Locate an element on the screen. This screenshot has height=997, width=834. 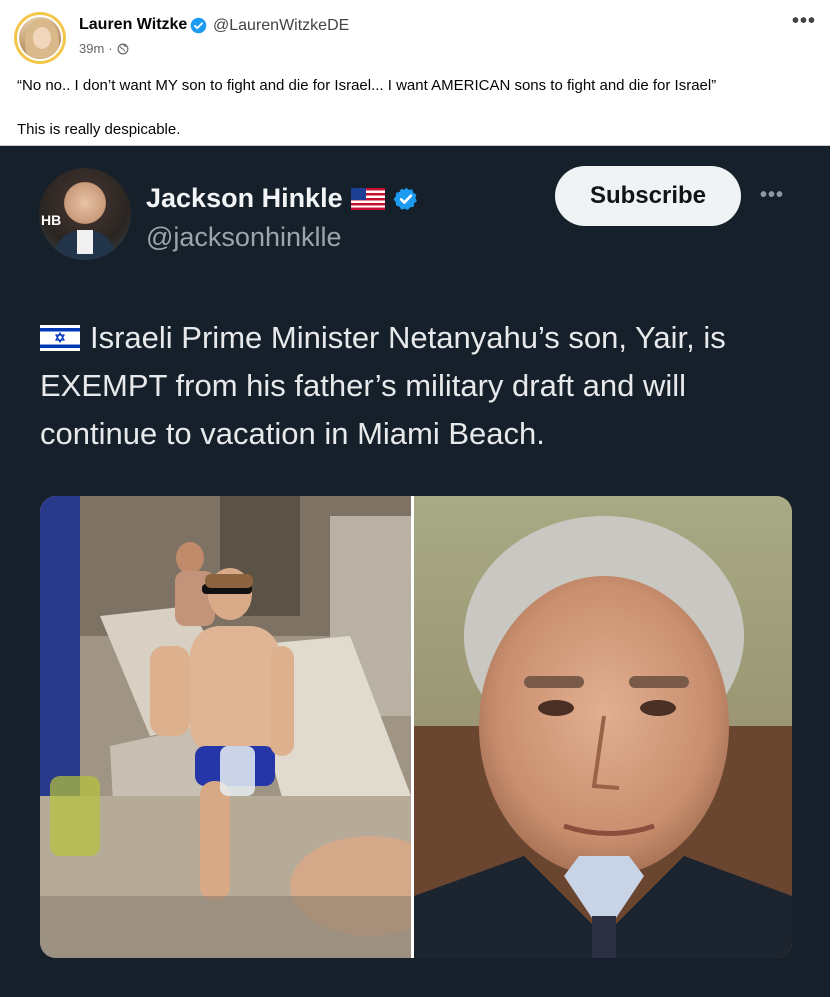
post-more-options-icon: ••• is located at coordinates (804, 21).